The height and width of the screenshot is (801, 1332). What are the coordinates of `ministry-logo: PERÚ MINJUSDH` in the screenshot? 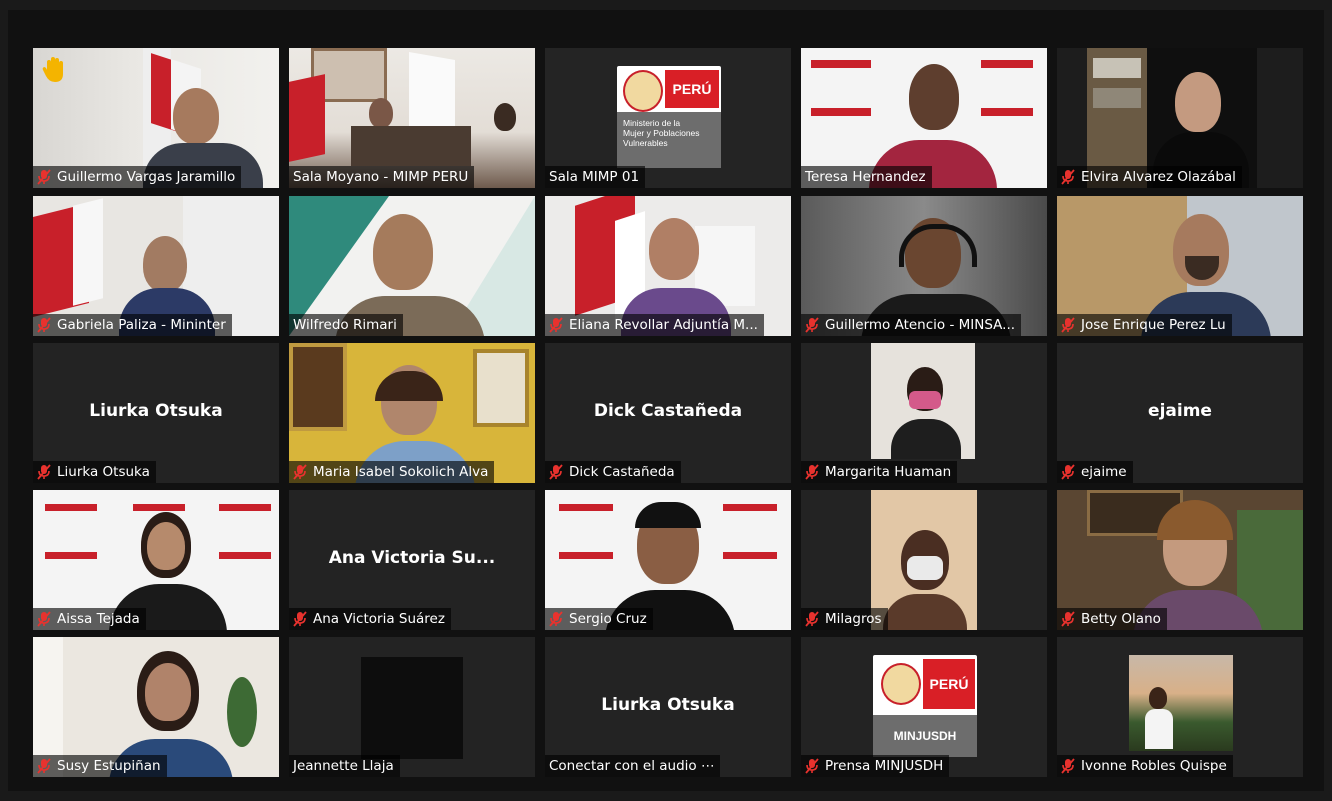 It's located at (925, 706).